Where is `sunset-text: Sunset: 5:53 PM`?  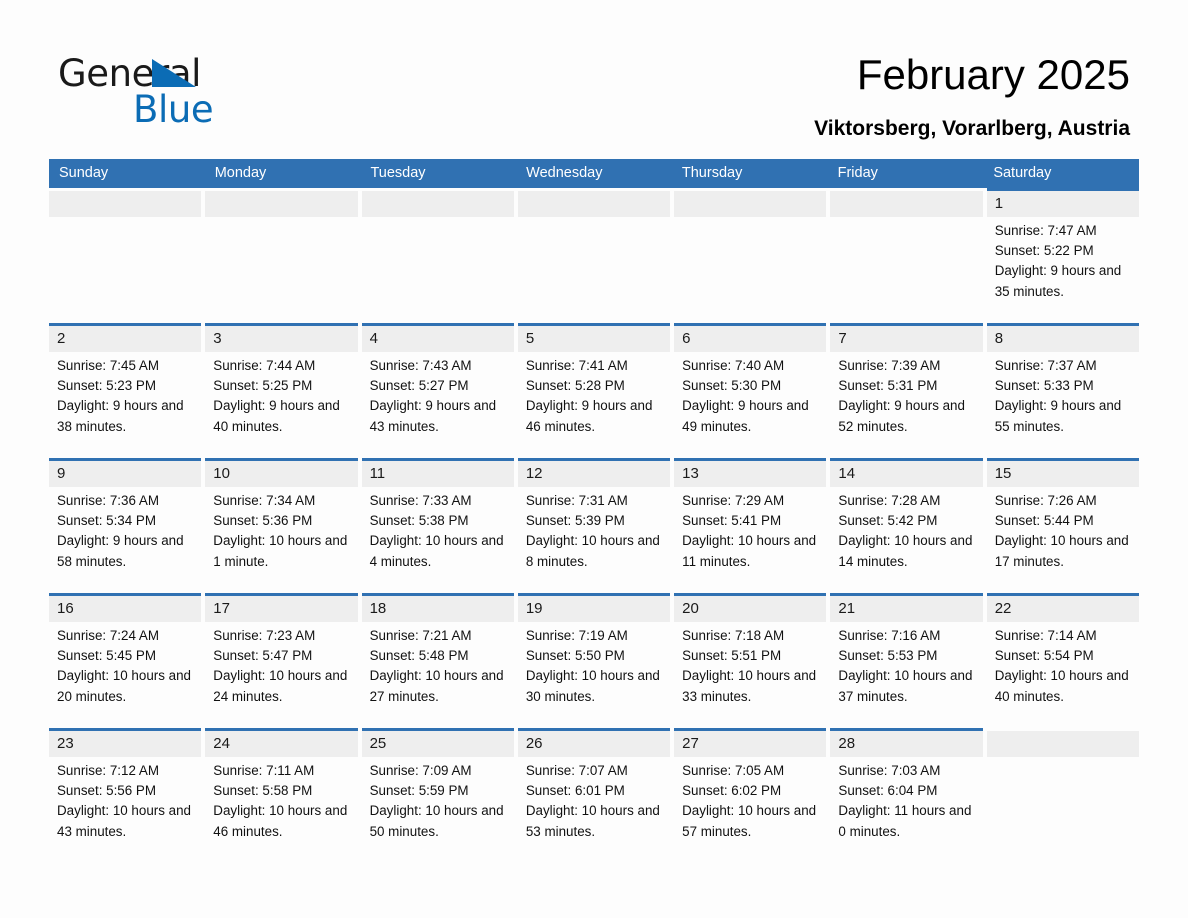 sunset-text: Sunset: 5:53 PM is located at coordinates (888, 656).